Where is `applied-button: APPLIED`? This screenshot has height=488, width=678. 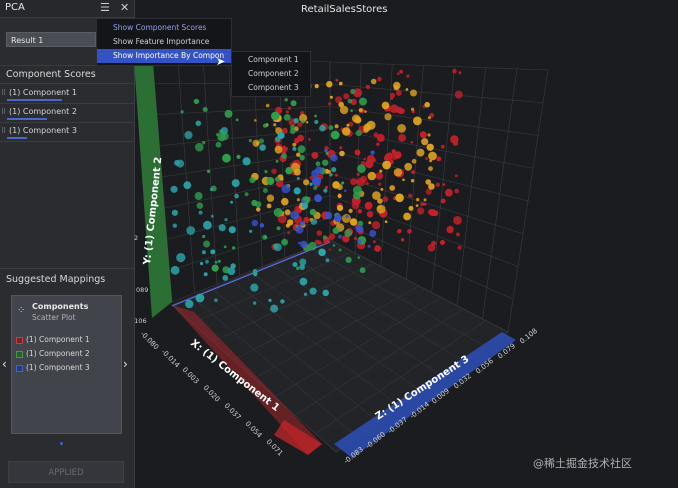 applied-button: APPLIED is located at coordinates (66, 472).